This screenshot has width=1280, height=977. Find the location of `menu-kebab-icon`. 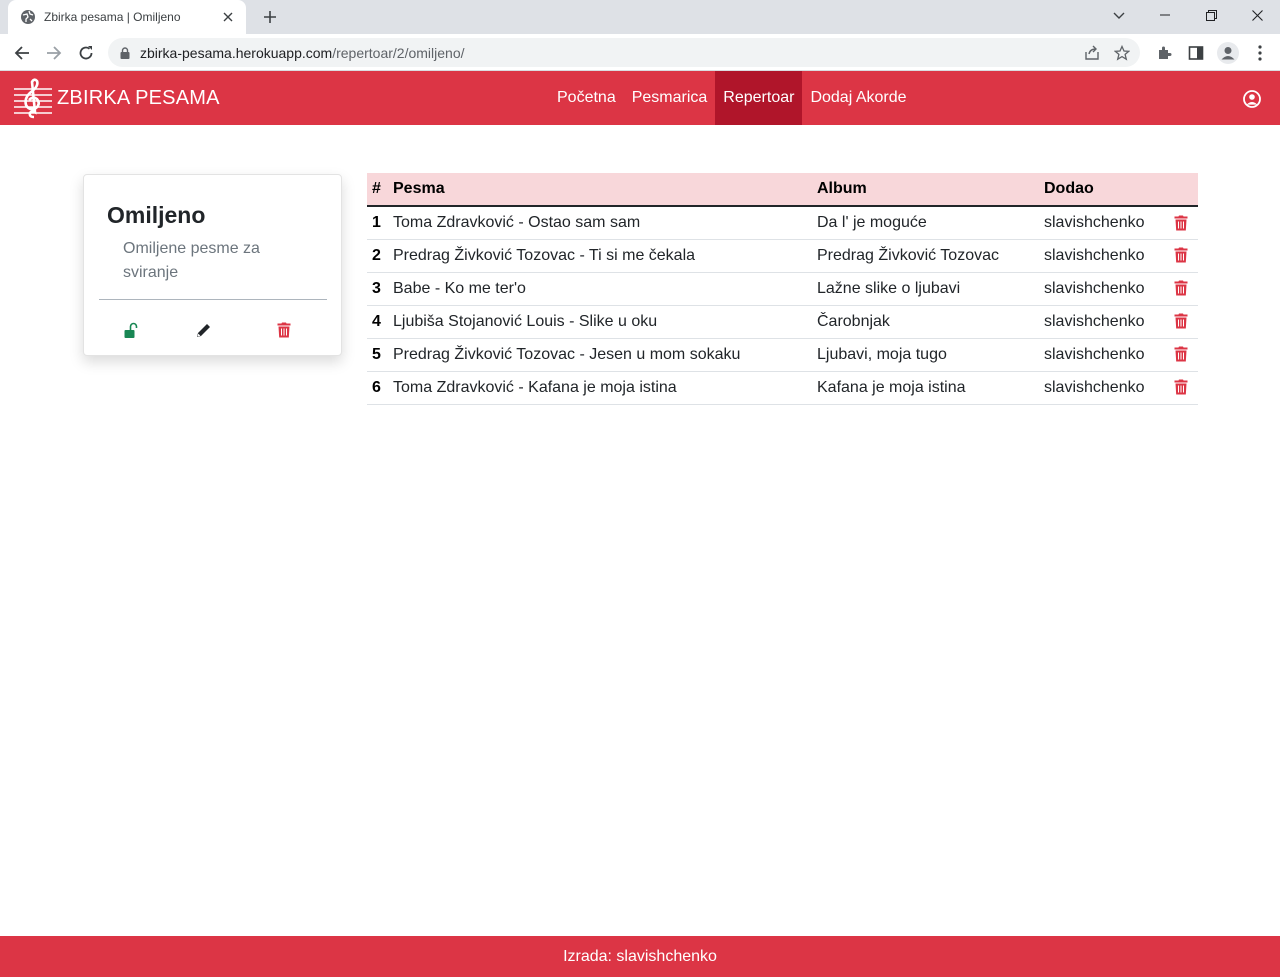

menu-kebab-icon is located at coordinates (1260, 53).